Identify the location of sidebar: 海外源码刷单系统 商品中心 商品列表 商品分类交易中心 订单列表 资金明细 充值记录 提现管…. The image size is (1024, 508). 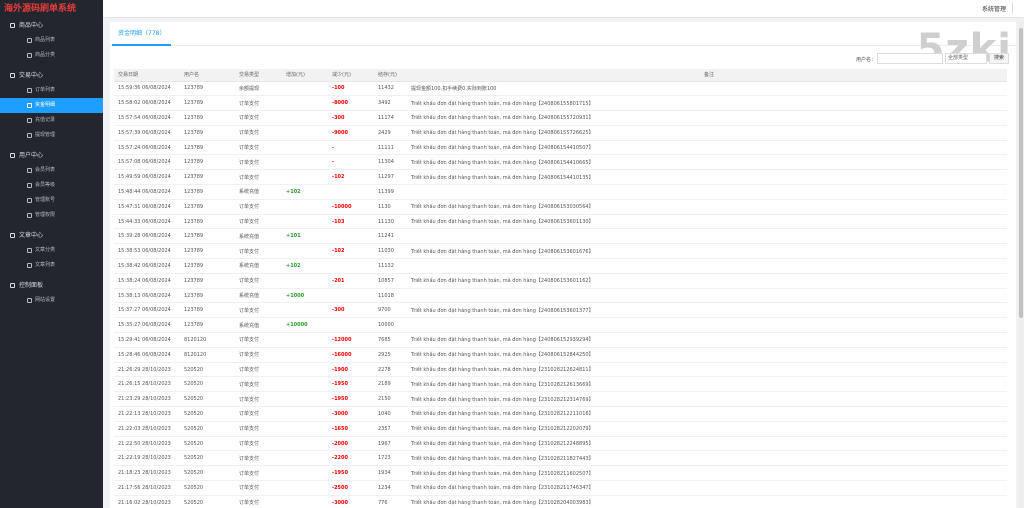
(51, 254).